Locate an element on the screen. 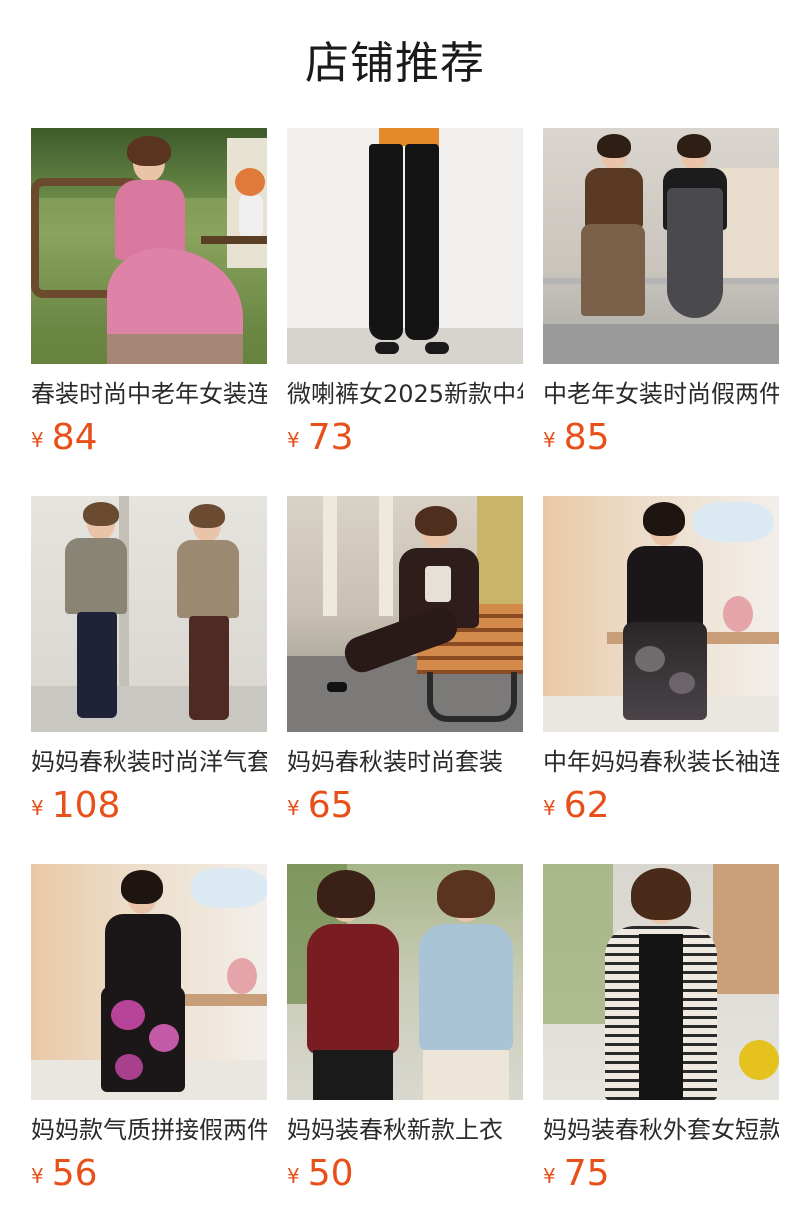 The image size is (790, 1232). price-value: 62 is located at coordinates (586, 805).